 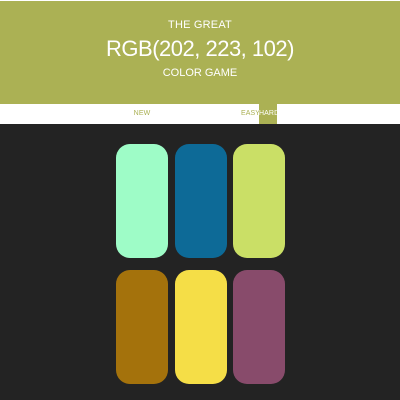 I want to click on title-top: THE GREAT, so click(x=200, y=25).